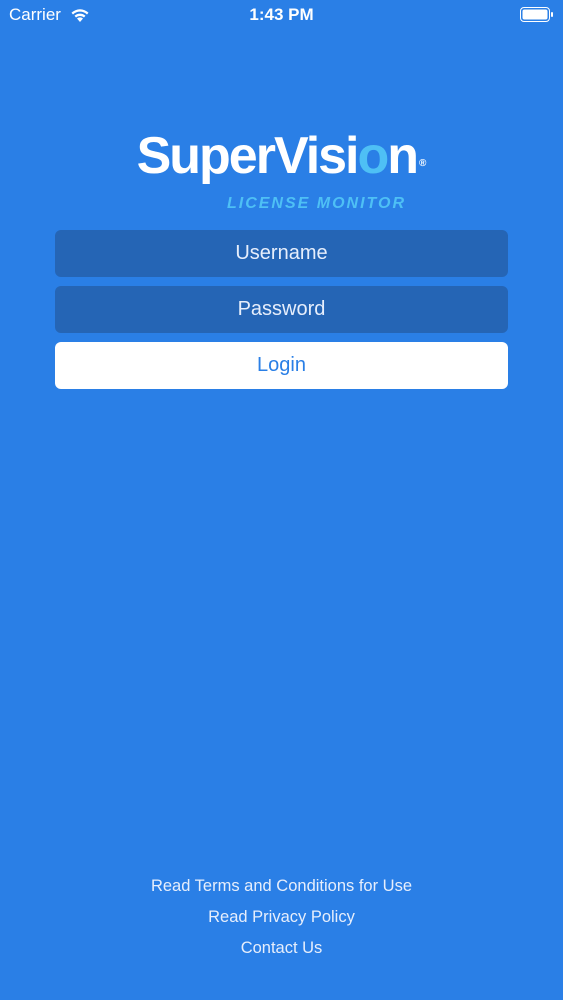  I want to click on app-logo: SuperVision ® LICENSE MONITOR, so click(281, 180).